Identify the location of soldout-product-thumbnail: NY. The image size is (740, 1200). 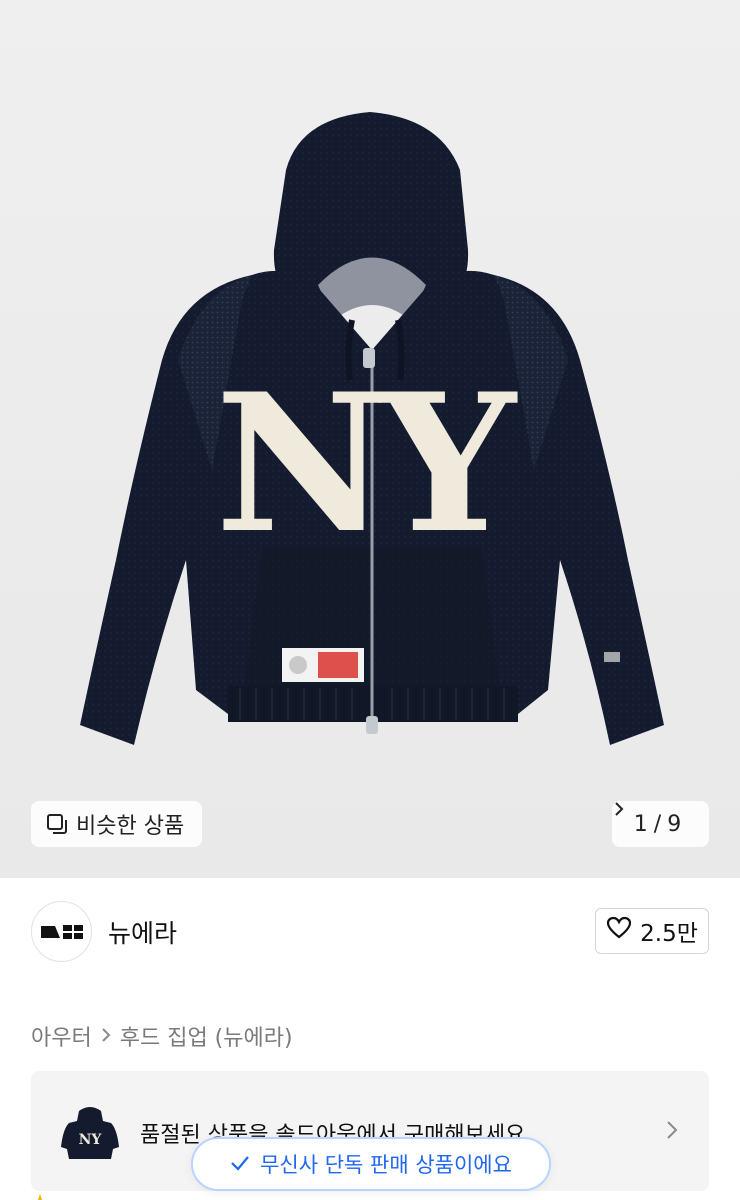
(90, 1133).